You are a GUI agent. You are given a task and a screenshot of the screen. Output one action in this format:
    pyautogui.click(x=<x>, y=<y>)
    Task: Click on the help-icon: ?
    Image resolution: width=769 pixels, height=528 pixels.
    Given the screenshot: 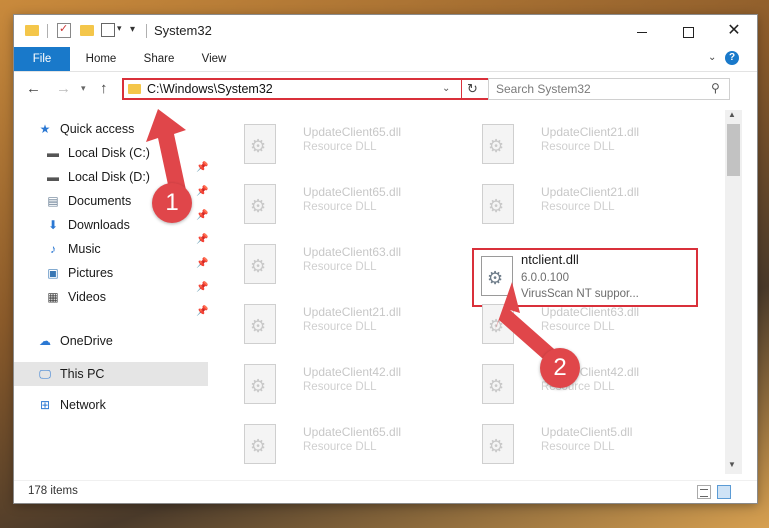 What is the action you would take?
    pyautogui.click(x=732, y=58)
    